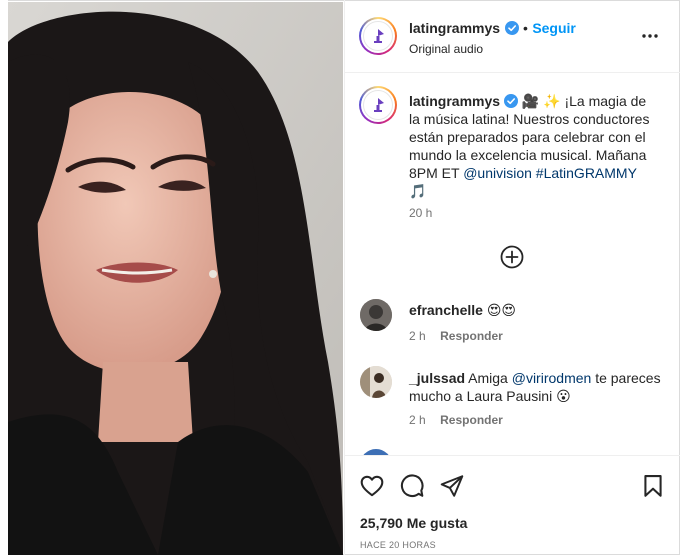 The image size is (680, 555). Describe the element at coordinates (398, 545) in the screenshot. I see `post-time-ago: HACE 20 HORAS` at that location.